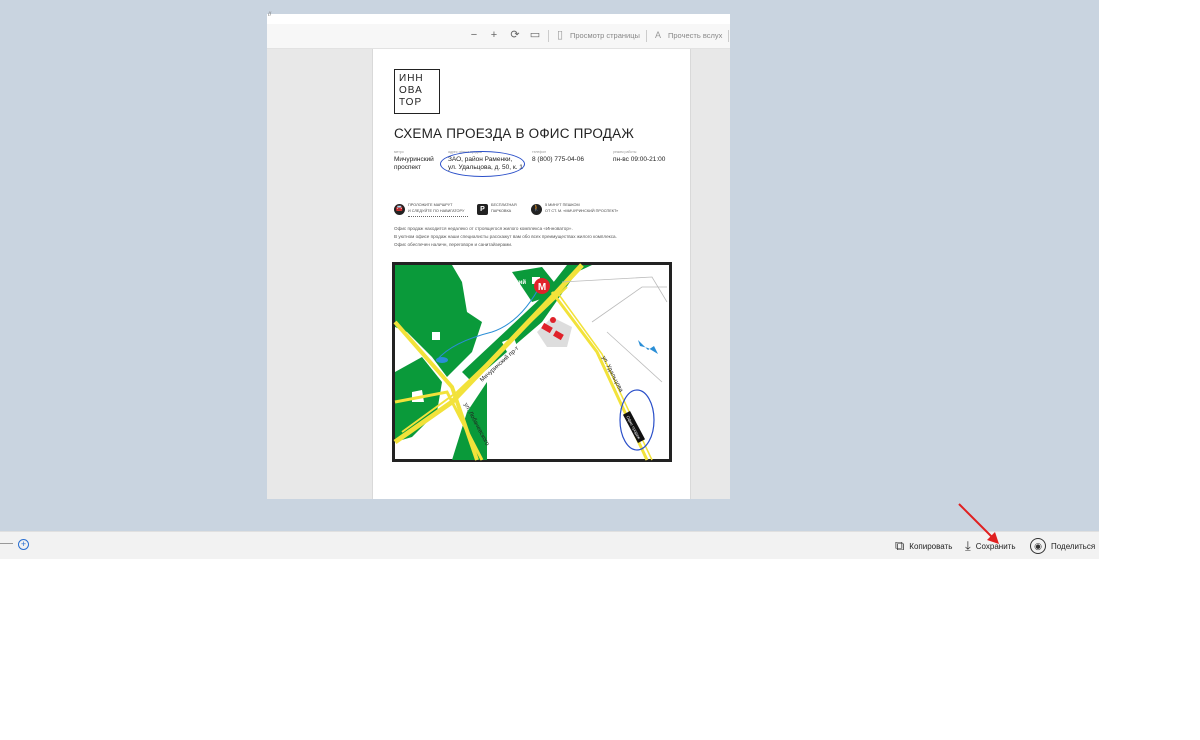  What do you see at coordinates (539, 152) in the screenshot?
I see `phone-label: телефон` at bounding box center [539, 152].